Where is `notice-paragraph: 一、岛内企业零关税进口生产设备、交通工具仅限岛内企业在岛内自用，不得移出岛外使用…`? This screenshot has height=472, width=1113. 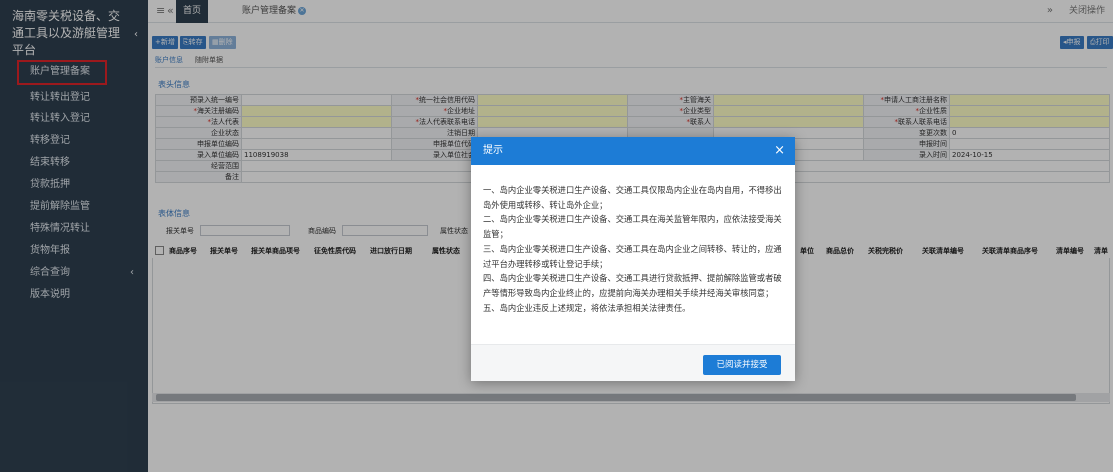
notice-paragraph: 一、岛内企业零关税进口生产设备、交通工具仅限岛内企业在岛内自用，不得移出岛外使用… is located at coordinates (632, 197).